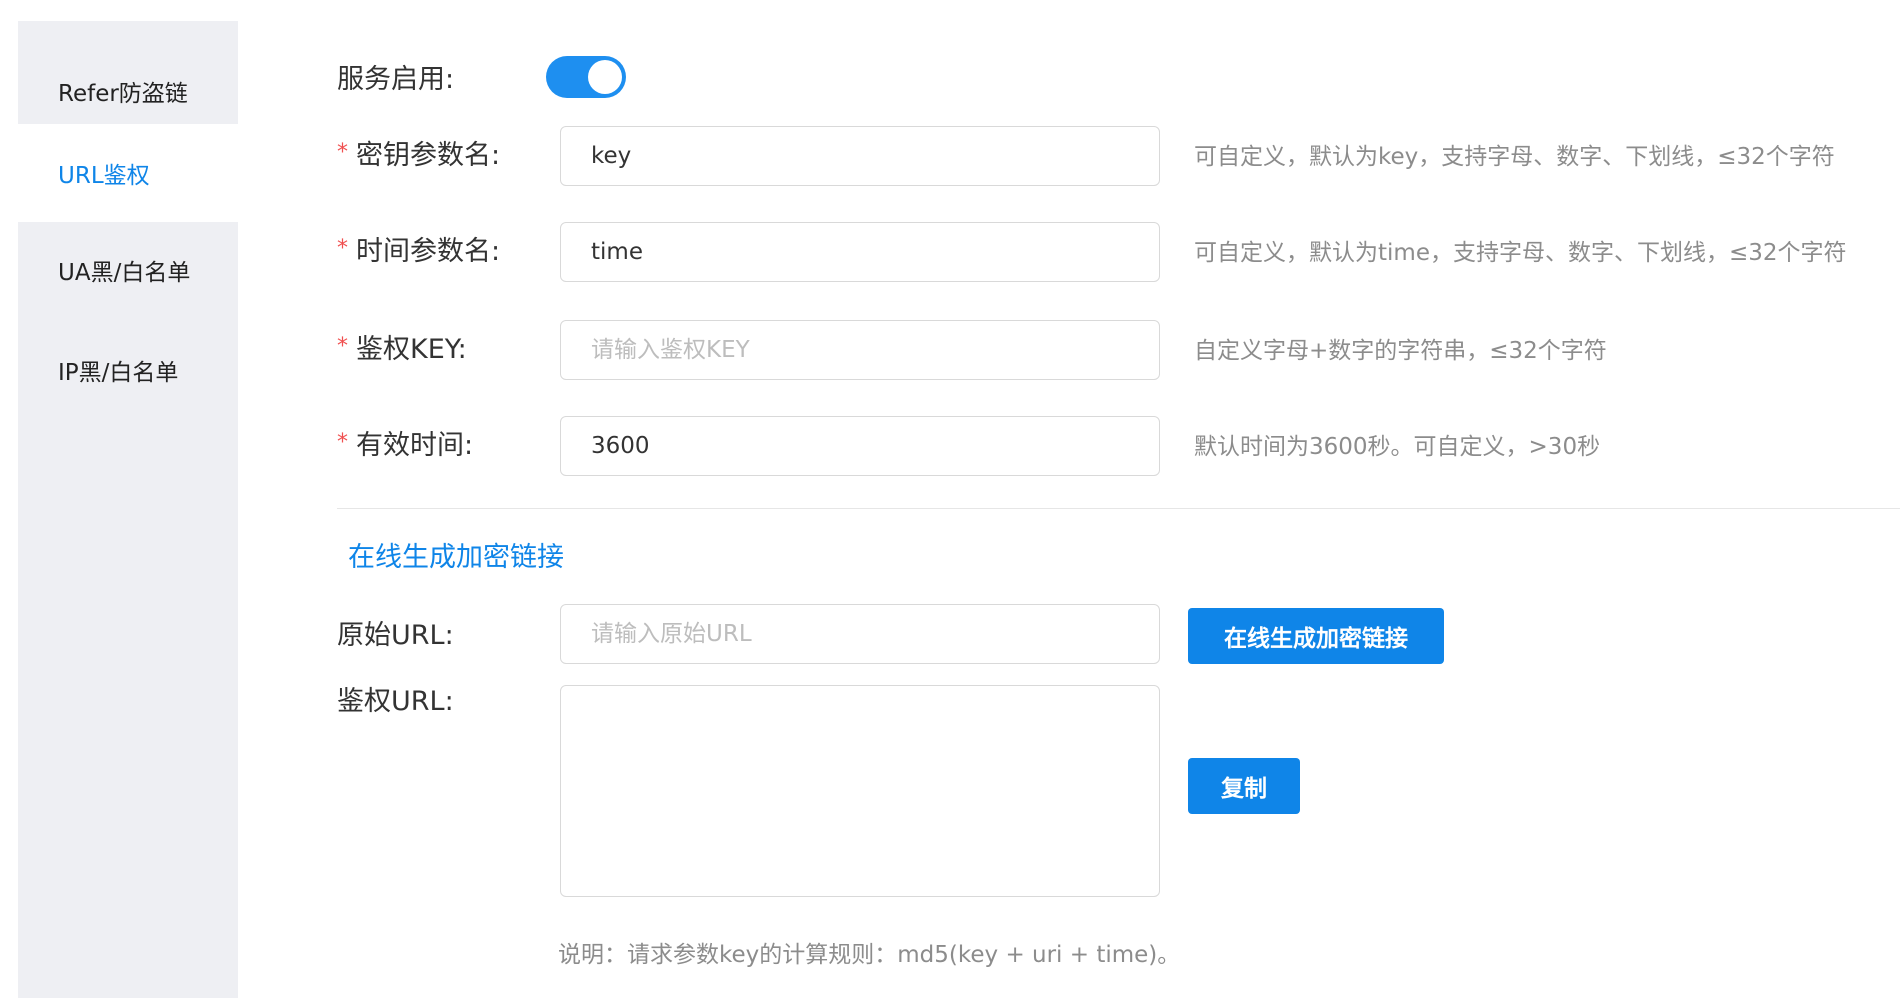 The width and height of the screenshot is (1900, 998). What do you see at coordinates (860, 791) in the screenshot?
I see `auth-url-textarea` at bounding box center [860, 791].